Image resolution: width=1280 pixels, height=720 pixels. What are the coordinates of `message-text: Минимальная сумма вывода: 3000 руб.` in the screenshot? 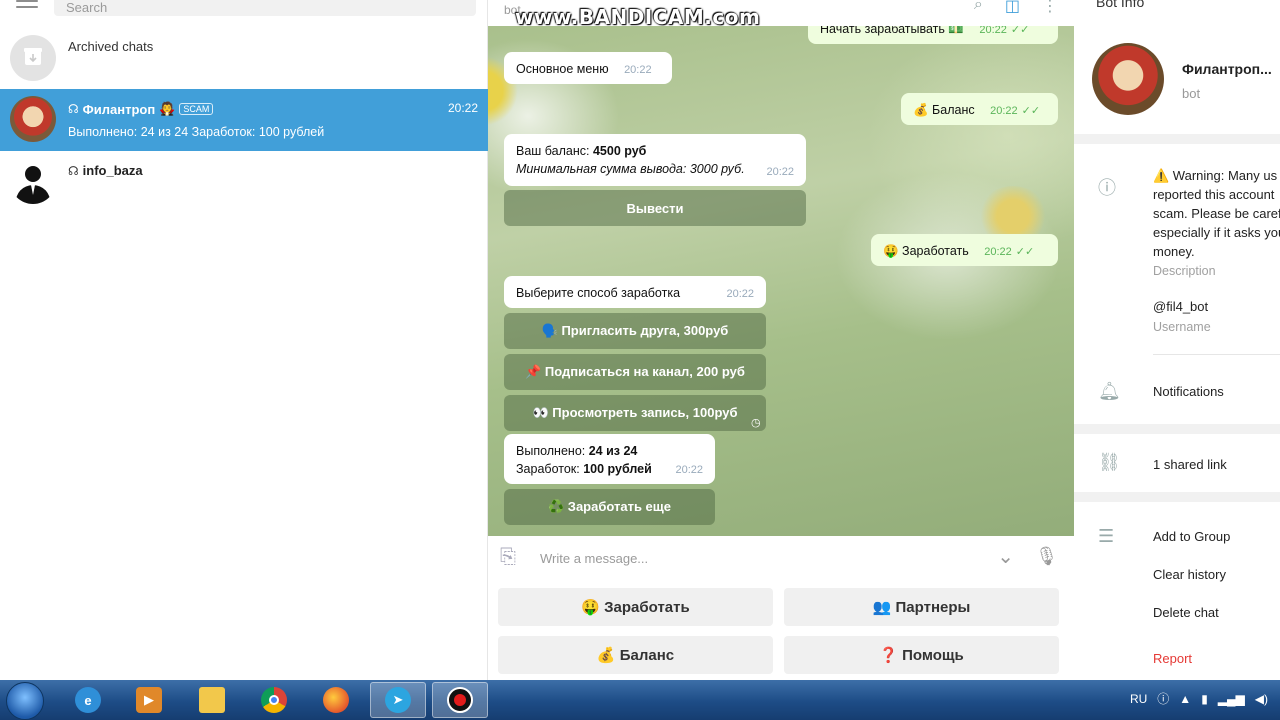 It's located at (630, 169).